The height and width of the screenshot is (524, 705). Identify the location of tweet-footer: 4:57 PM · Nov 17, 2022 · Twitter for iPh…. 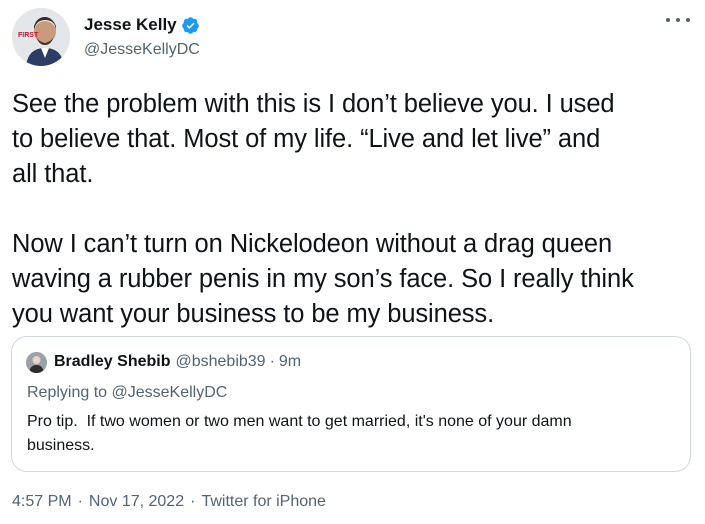
(169, 502).